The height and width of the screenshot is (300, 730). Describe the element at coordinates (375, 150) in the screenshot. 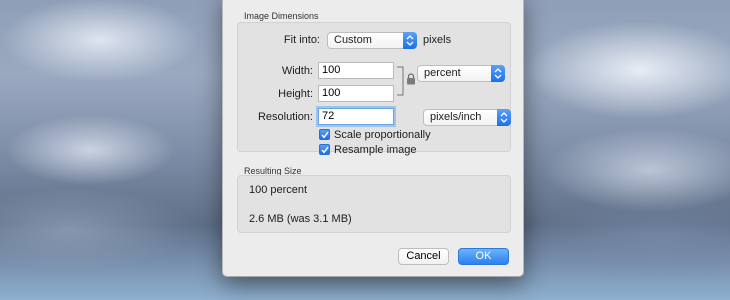

I see `resample-image-label: Resample image` at that location.